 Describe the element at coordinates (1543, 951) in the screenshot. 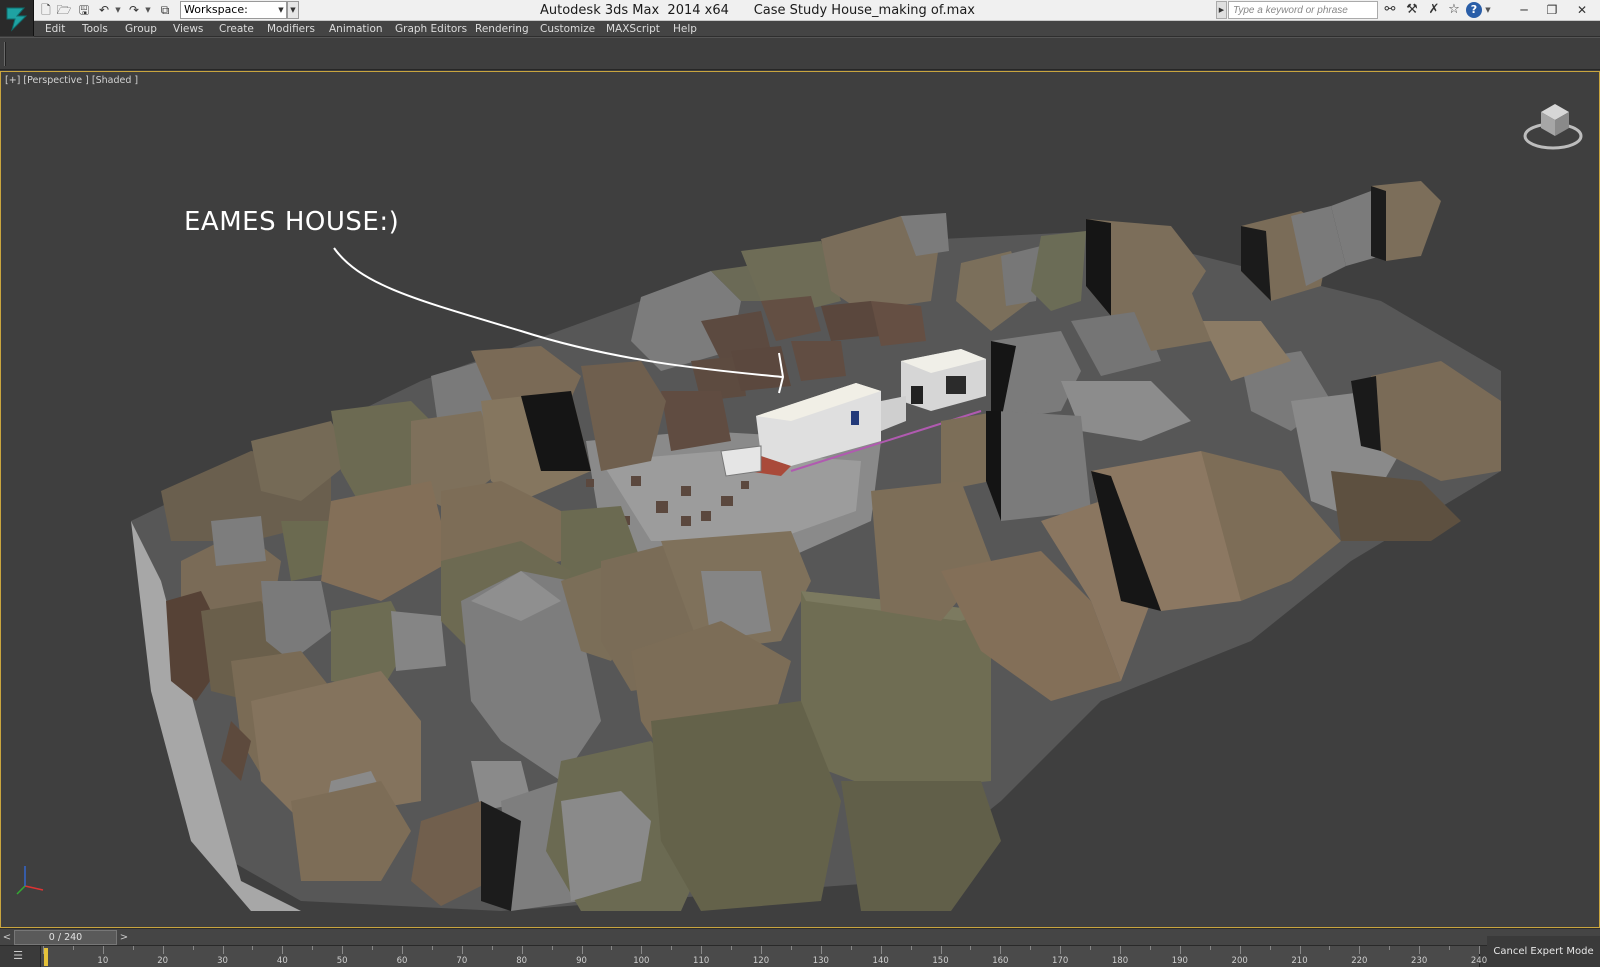

I see `cancel-expert-mode-button: Cancel Expert Mode` at that location.